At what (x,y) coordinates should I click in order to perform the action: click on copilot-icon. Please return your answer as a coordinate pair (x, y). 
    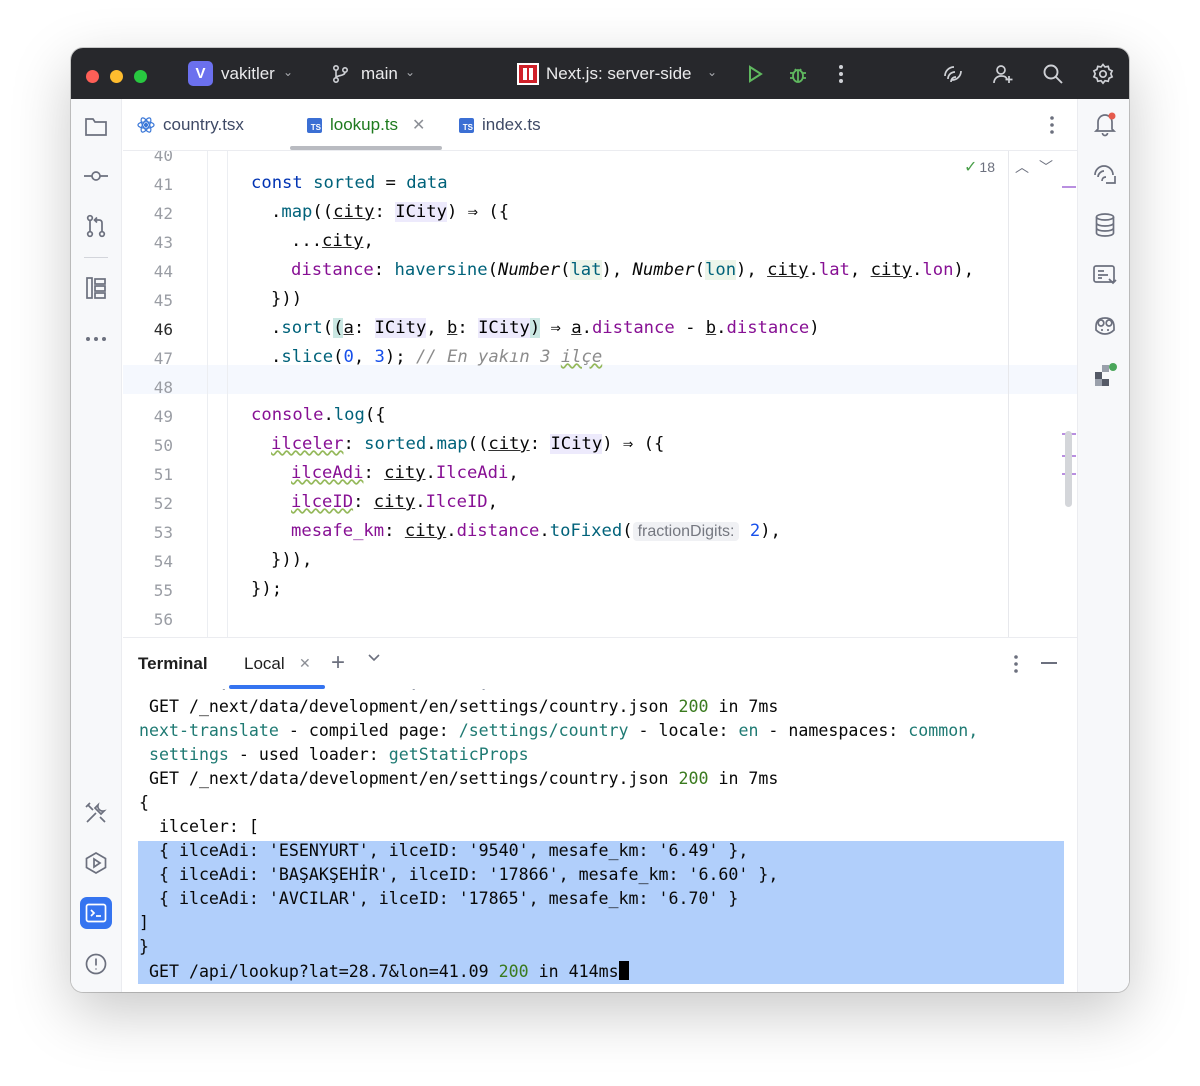
    Looking at the image, I should click on (1105, 325).